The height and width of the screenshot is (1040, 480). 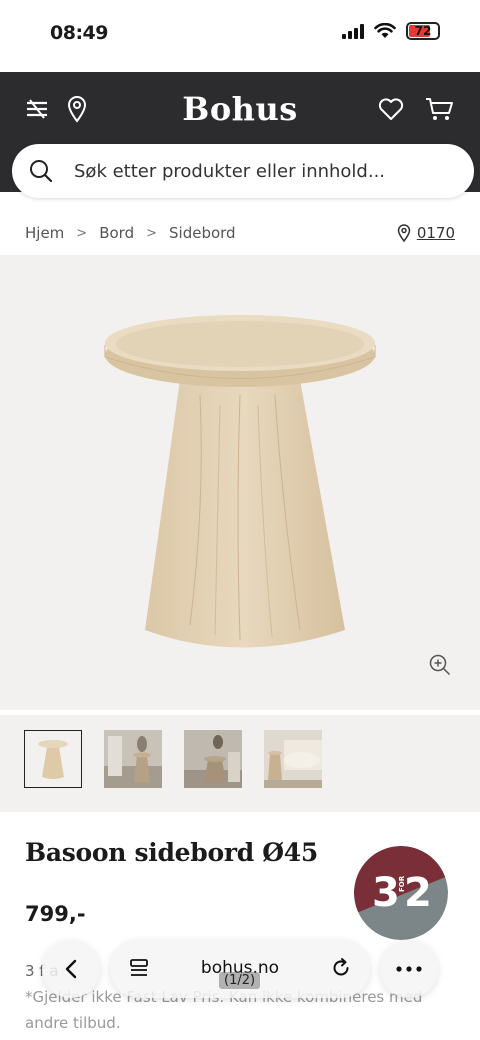 I want to click on chevron-left-icon, so click(x=71, y=969).